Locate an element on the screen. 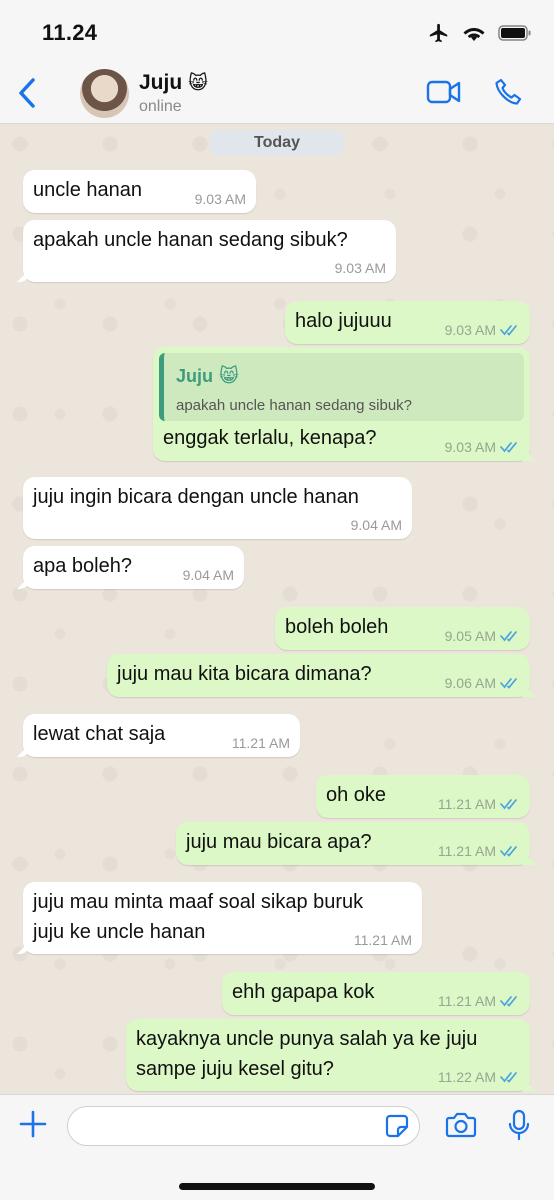 The width and height of the screenshot is (554, 1200). message-text: ehh gapapa kok is located at coordinates (303, 992).